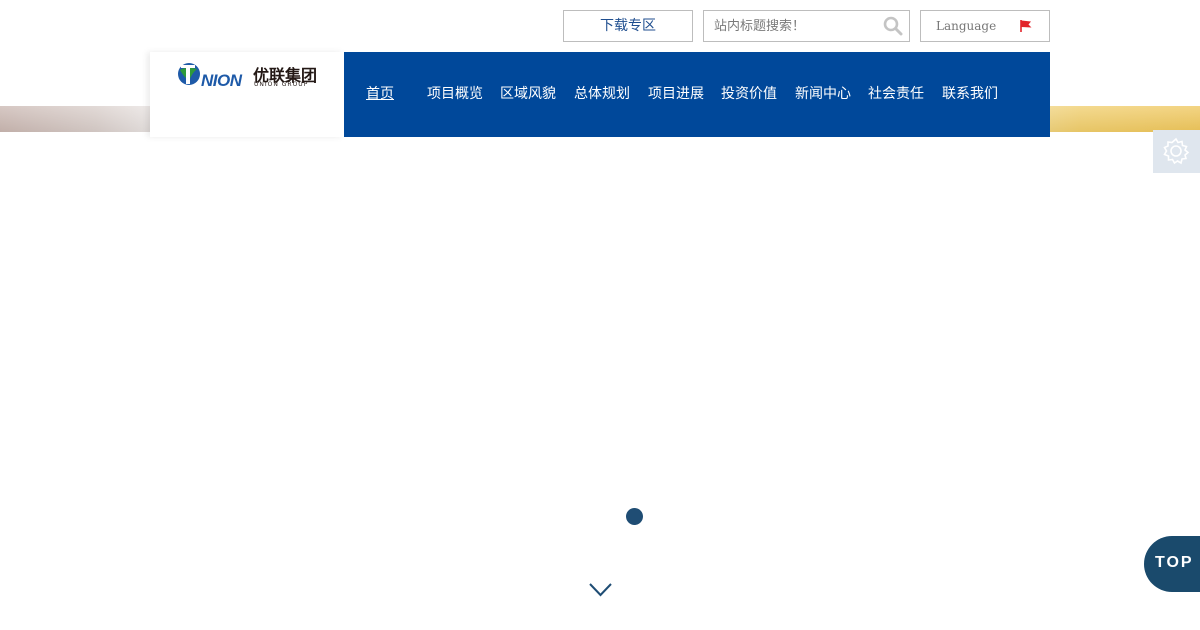 This screenshot has width=1200, height=630. What do you see at coordinates (247, 94) in the screenshot?
I see `logo-area: NION 优联集团 UNION GROUP` at bounding box center [247, 94].